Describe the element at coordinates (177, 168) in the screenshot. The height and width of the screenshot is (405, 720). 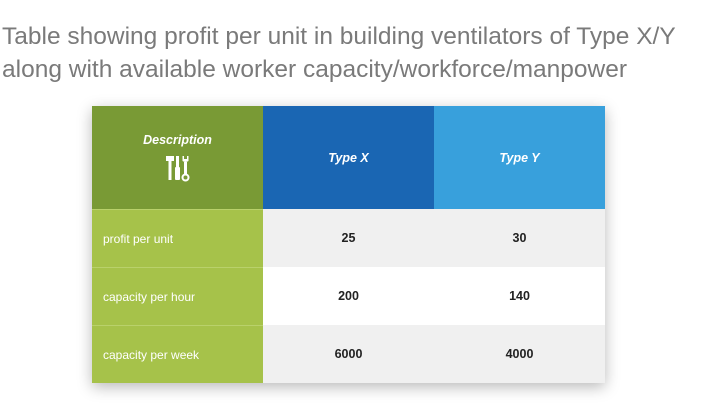
I see `tools-icon` at that location.